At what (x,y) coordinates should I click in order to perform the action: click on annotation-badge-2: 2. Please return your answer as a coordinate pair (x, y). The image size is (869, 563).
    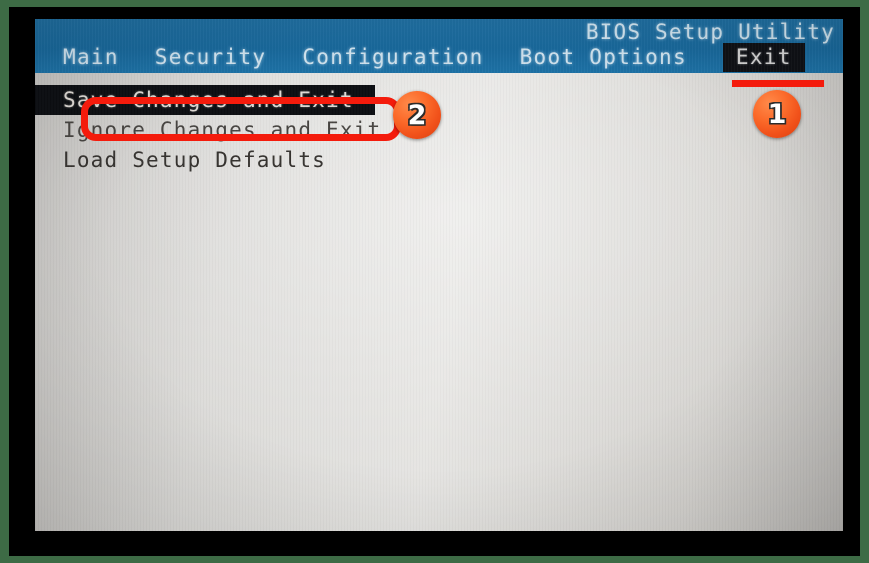
    Looking at the image, I should click on (417, 115).